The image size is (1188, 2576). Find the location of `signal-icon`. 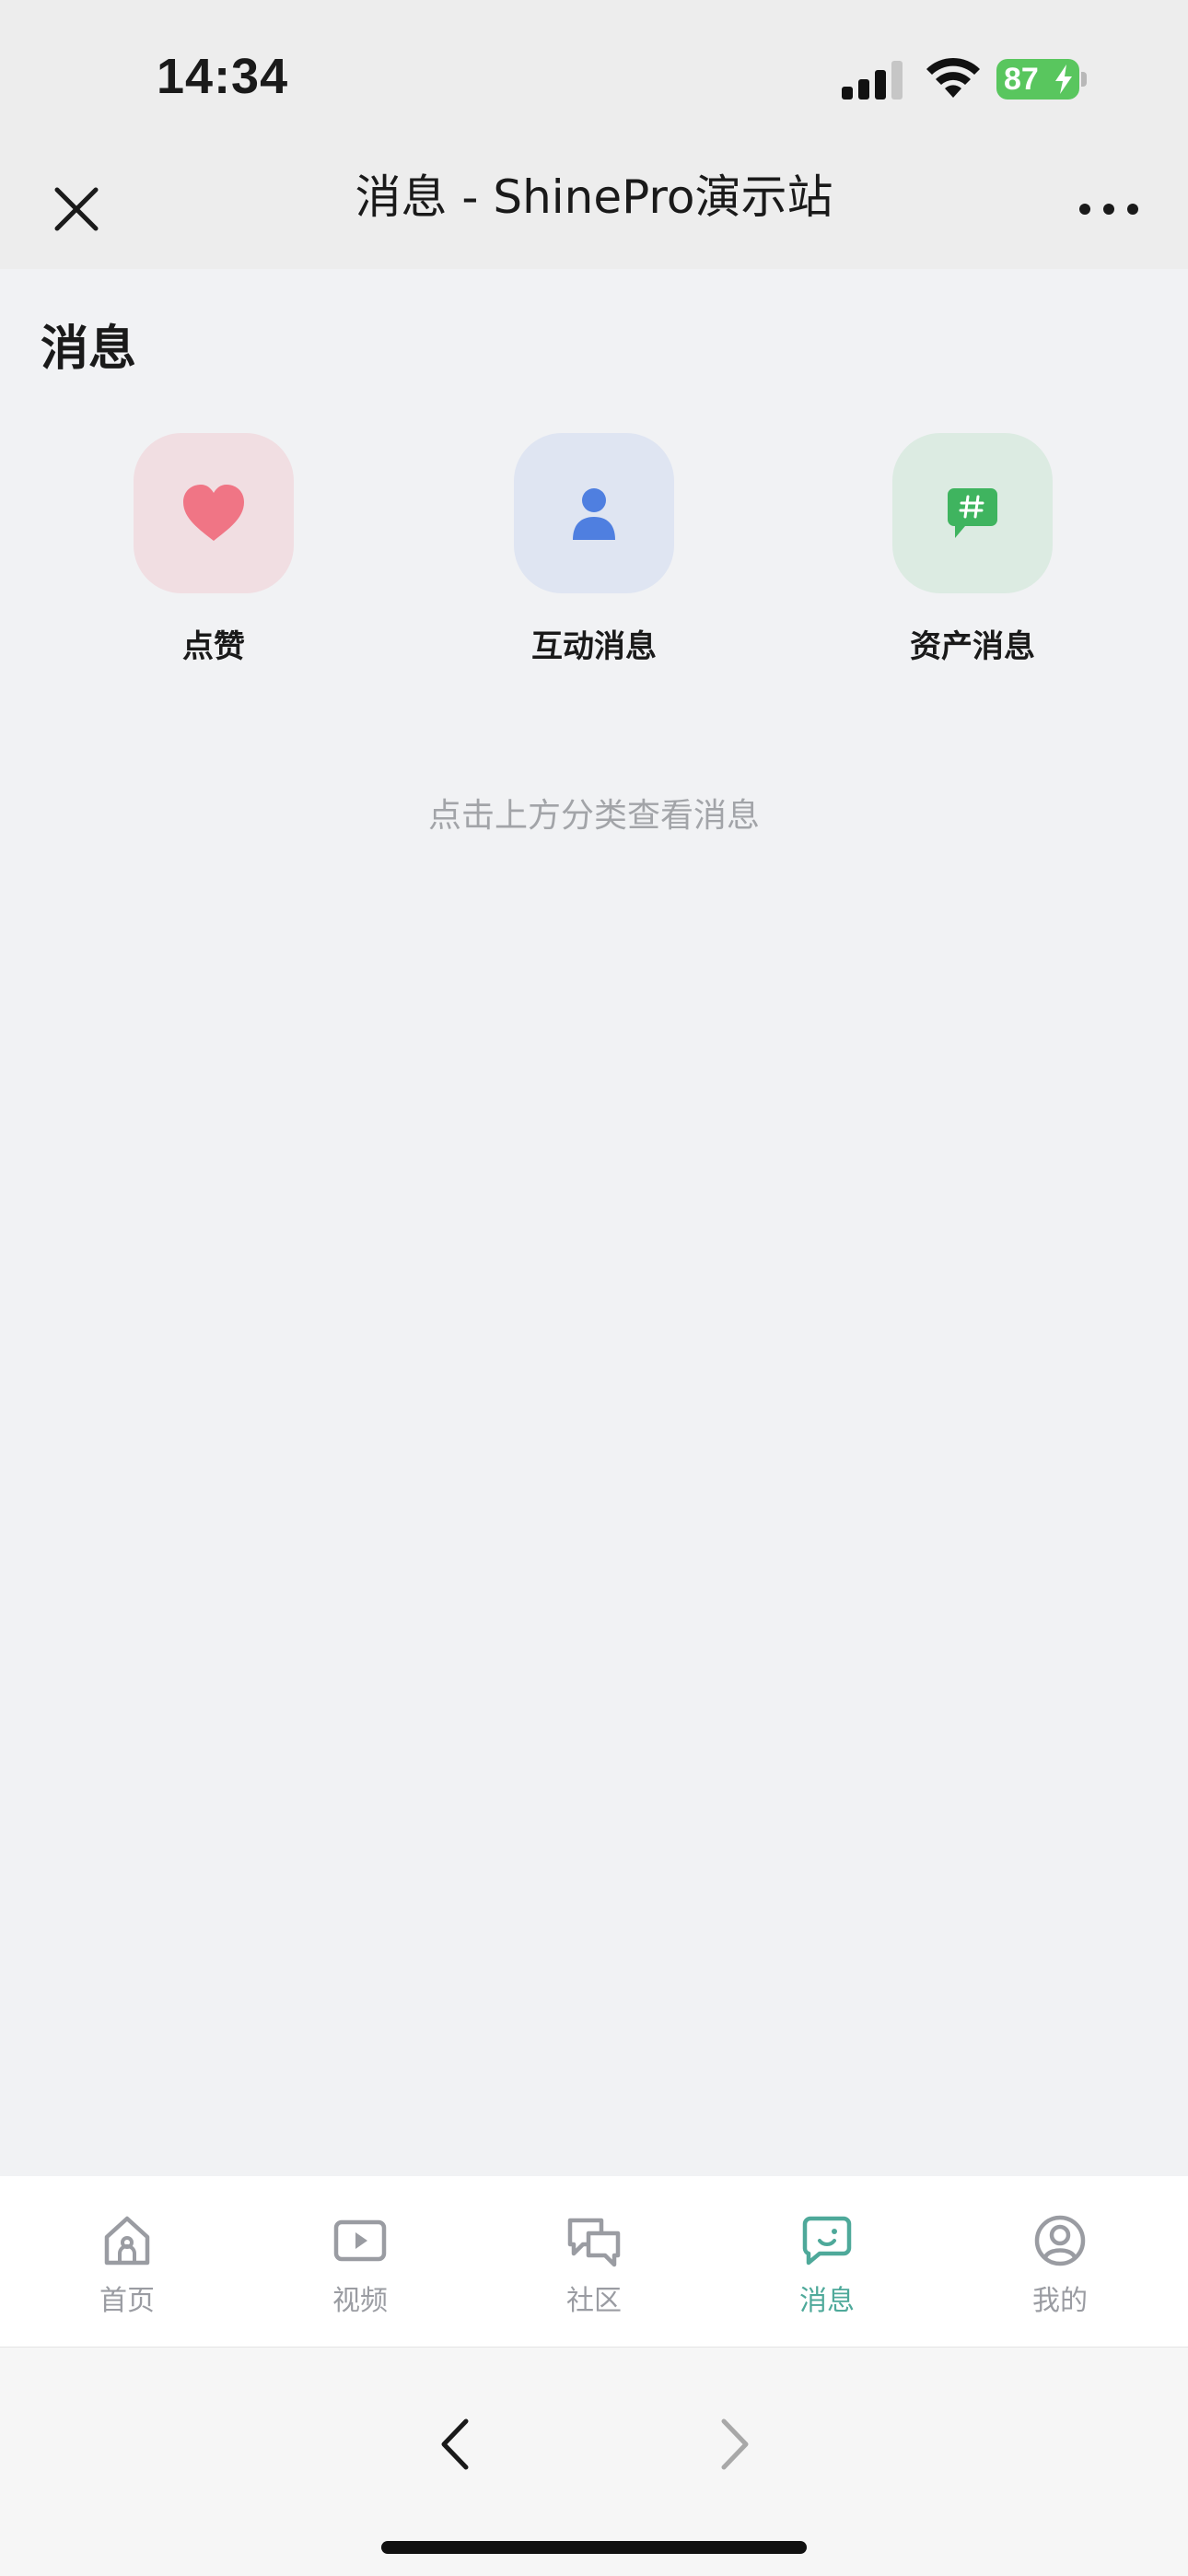

signal-icon is located at coordinates (872, 80).